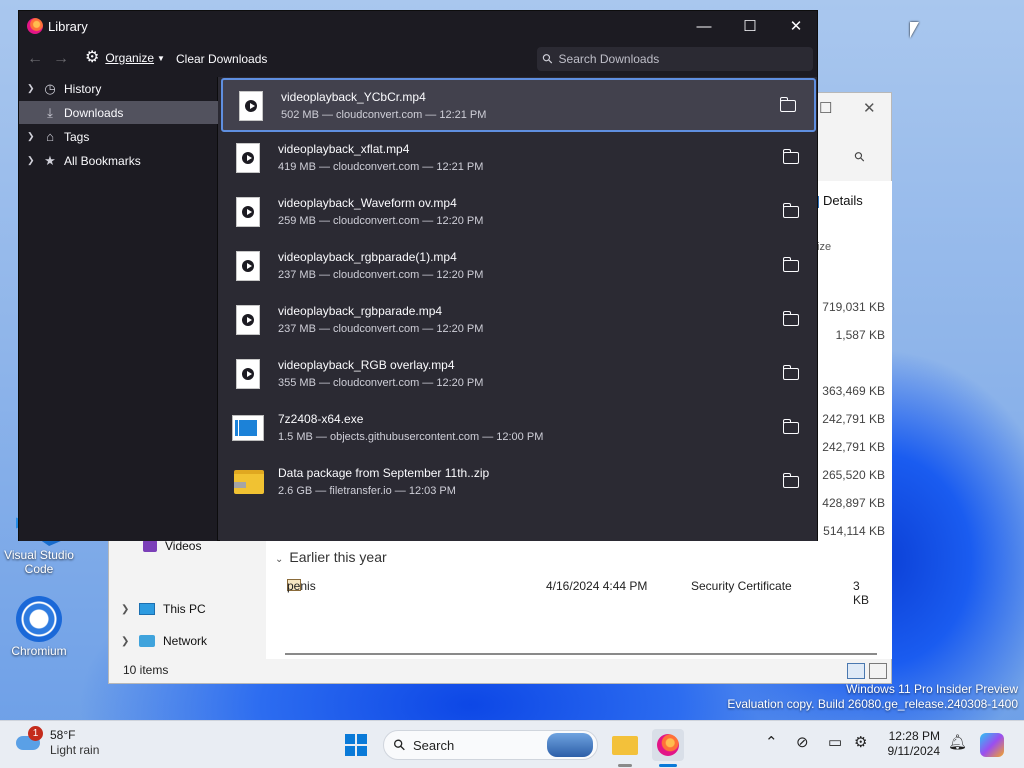  What do you see at coordinates (39, 627) in the screenshot?
I see `desktop-icon-chromium: Chromium` at bounding box center [39, 627].